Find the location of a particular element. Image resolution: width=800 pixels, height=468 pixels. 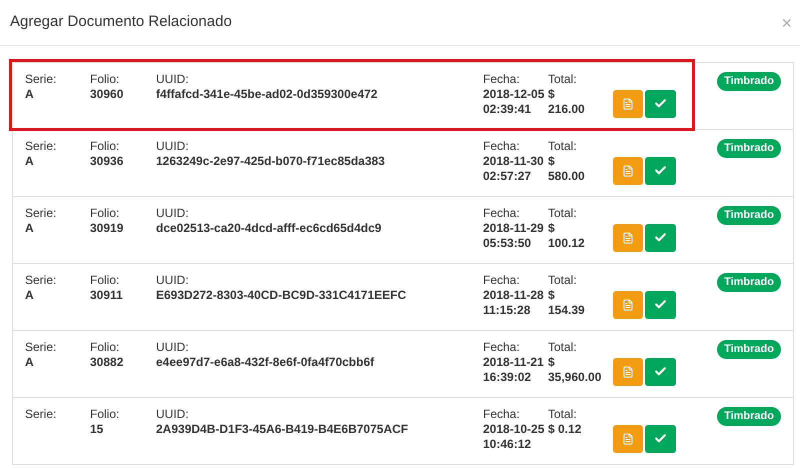

fecha-value: 2018-11-28 11:15:28 is located at coordinates (514, 303).